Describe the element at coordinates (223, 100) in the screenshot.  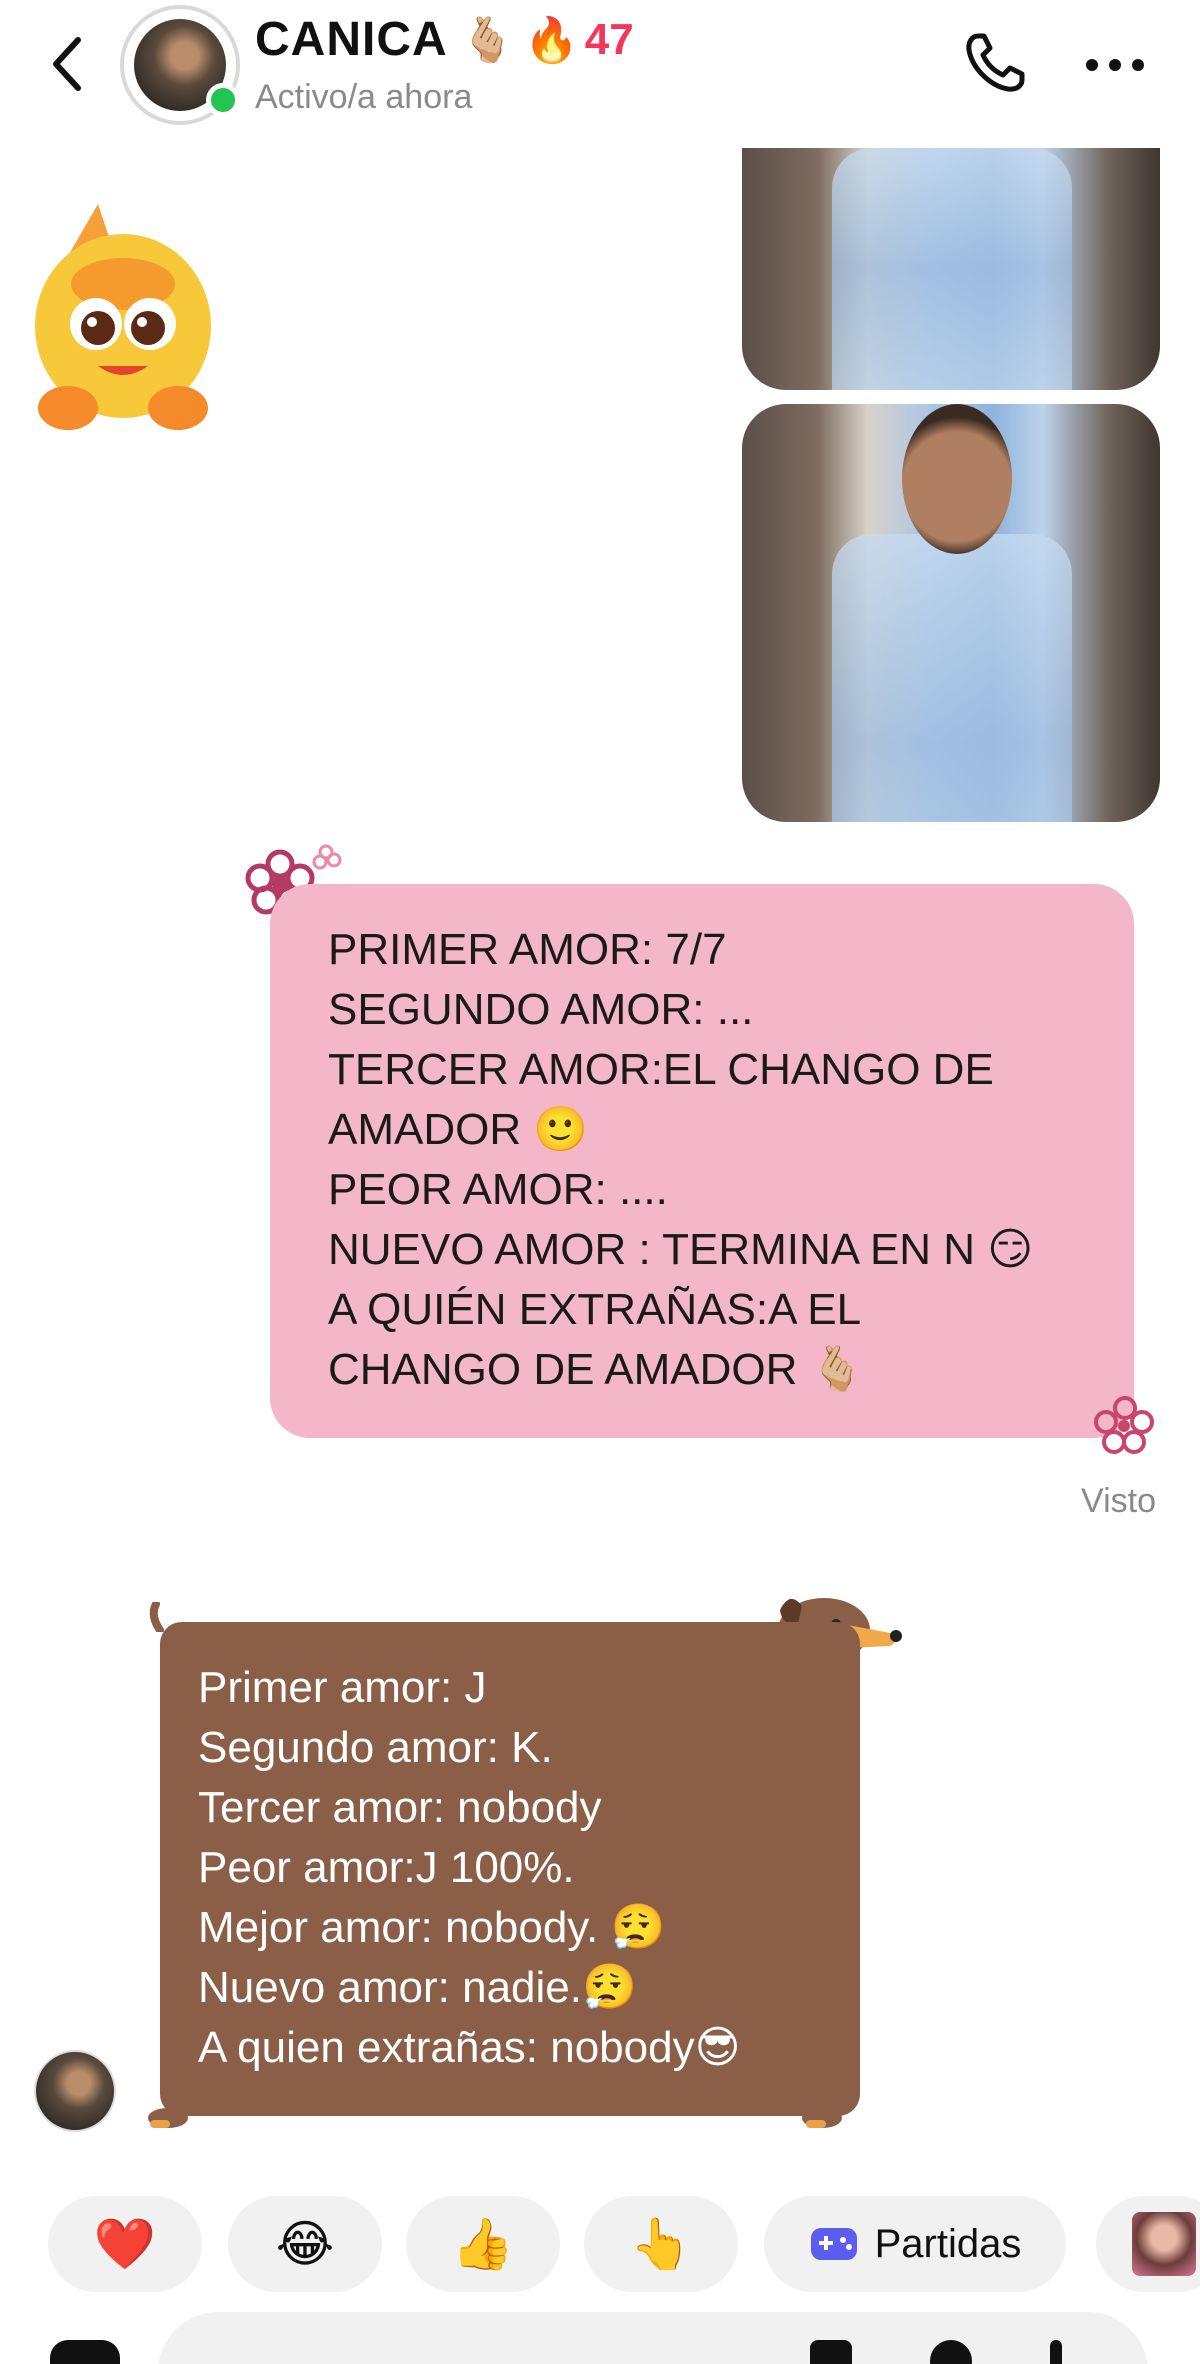
I see `online-indicator` at that location.